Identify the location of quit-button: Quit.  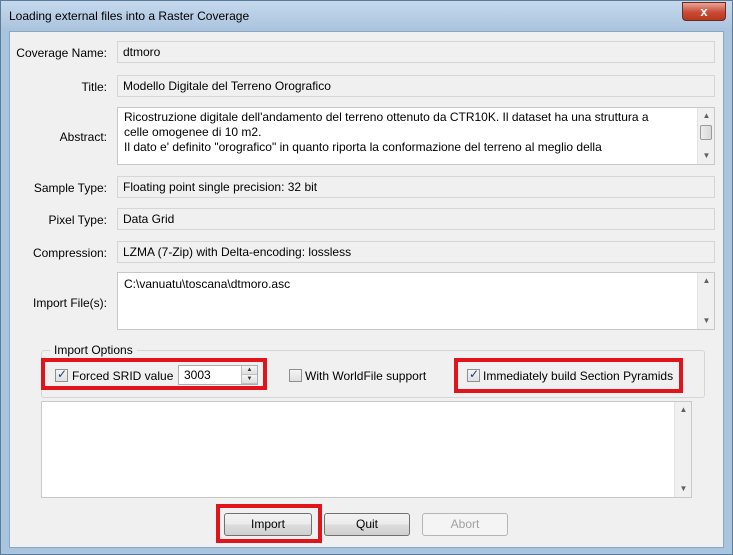
(367, 524).